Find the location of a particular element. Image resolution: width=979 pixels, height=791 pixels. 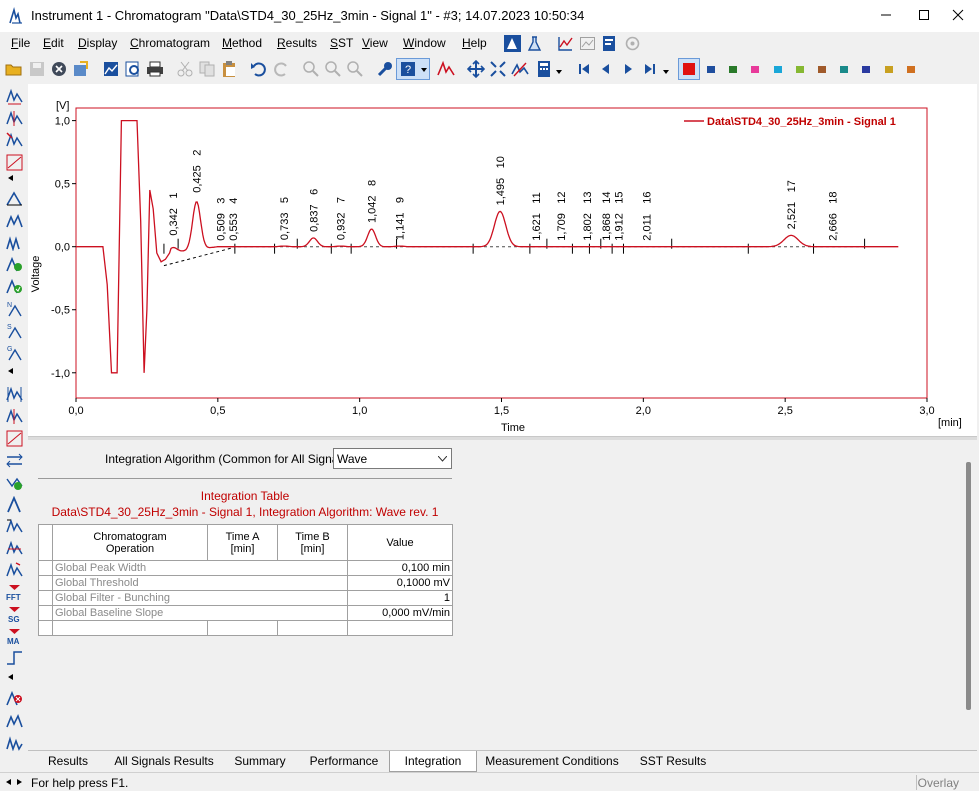

peak-g-icon: G is located at coordinates (14, 352).